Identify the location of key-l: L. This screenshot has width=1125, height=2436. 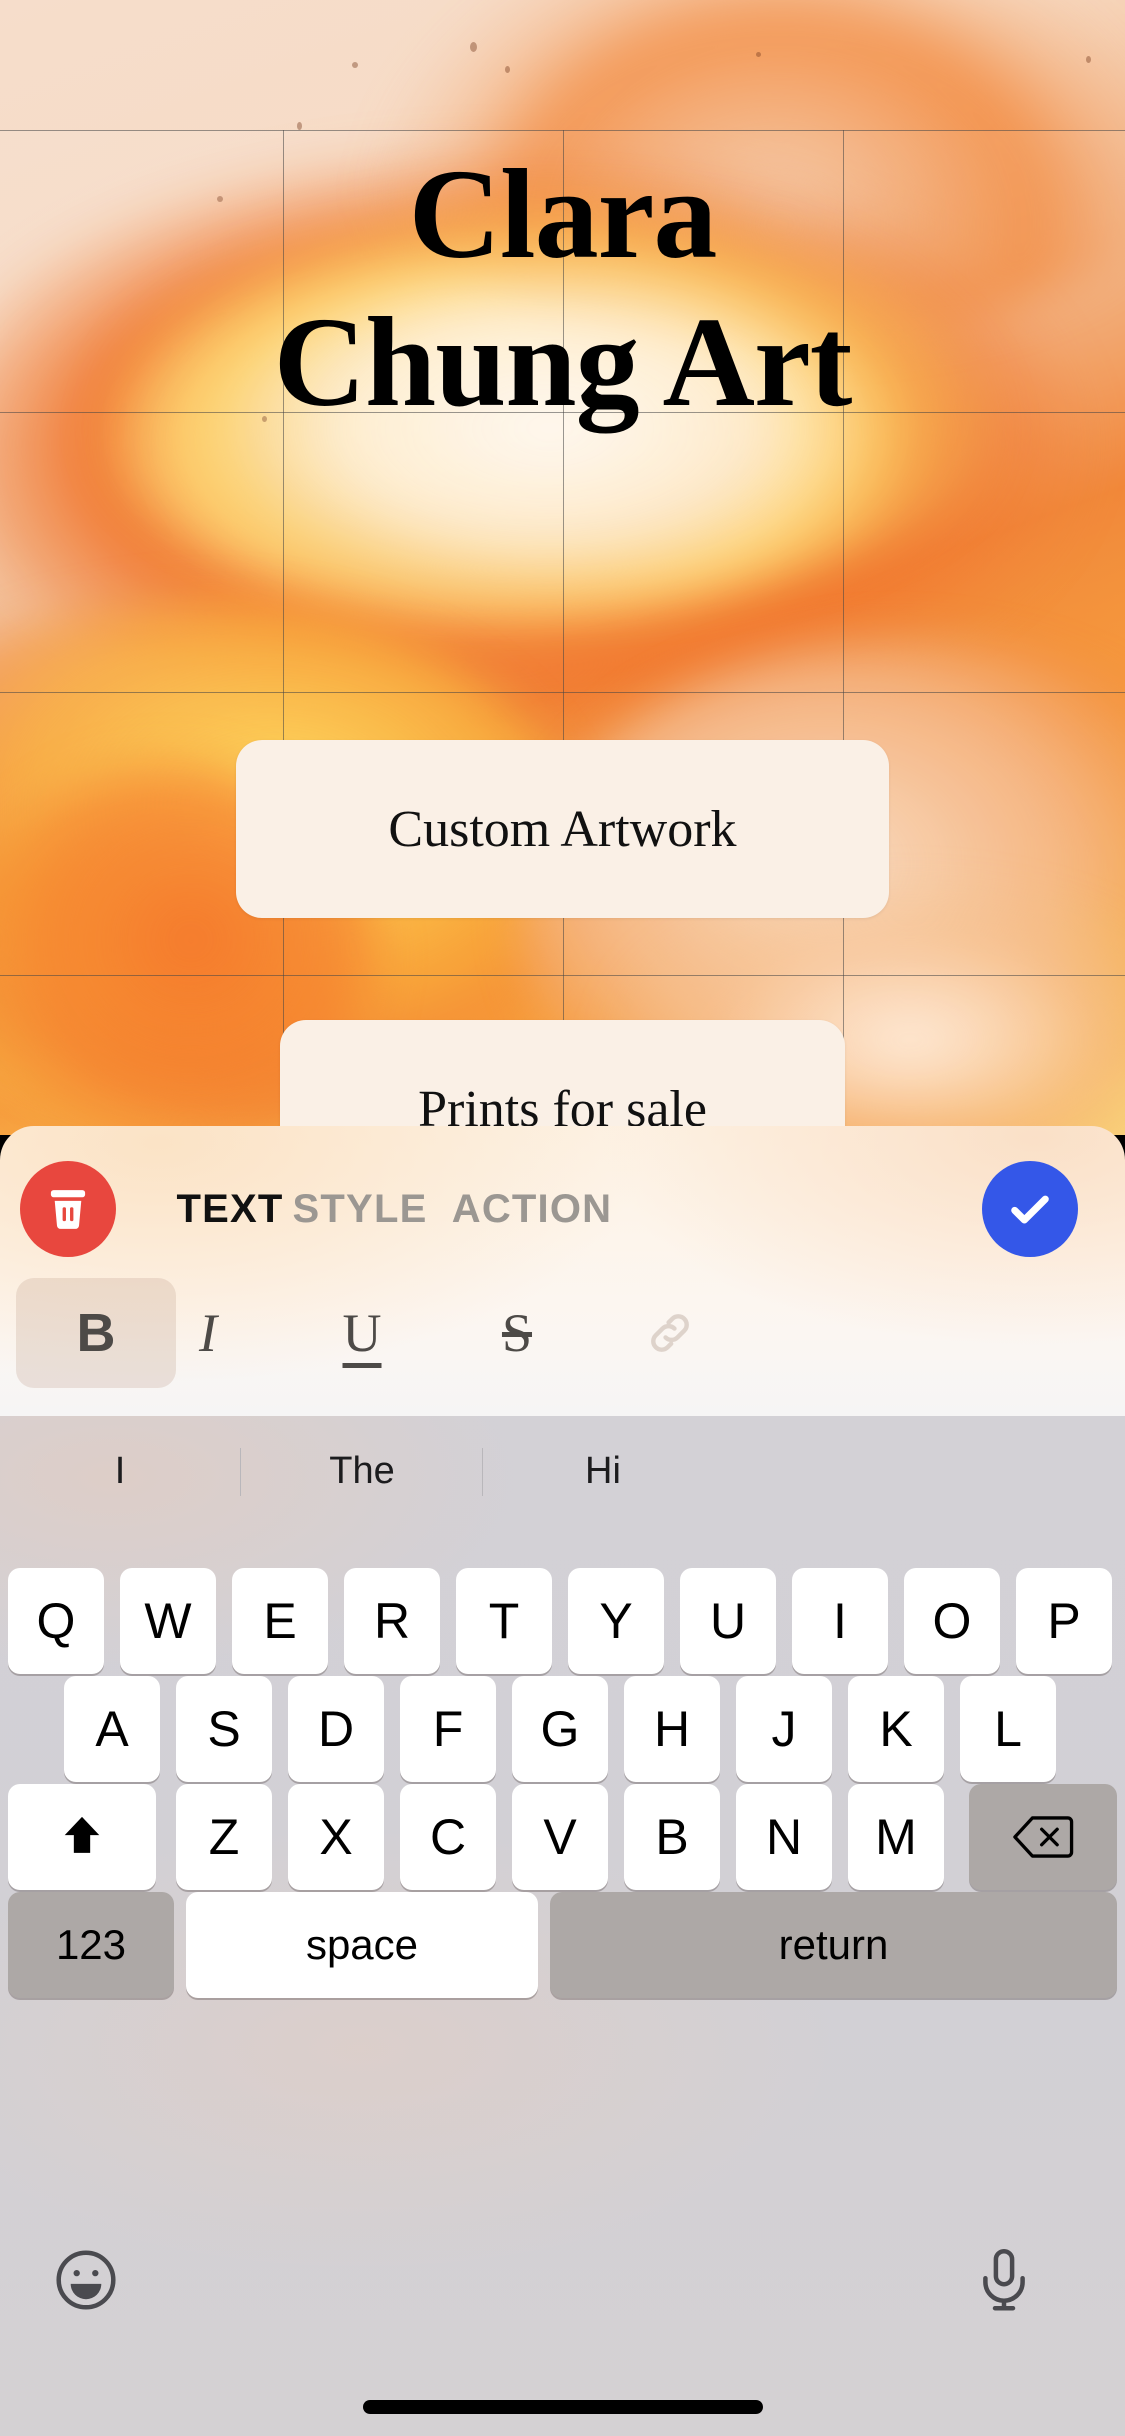
(1008, 1729).